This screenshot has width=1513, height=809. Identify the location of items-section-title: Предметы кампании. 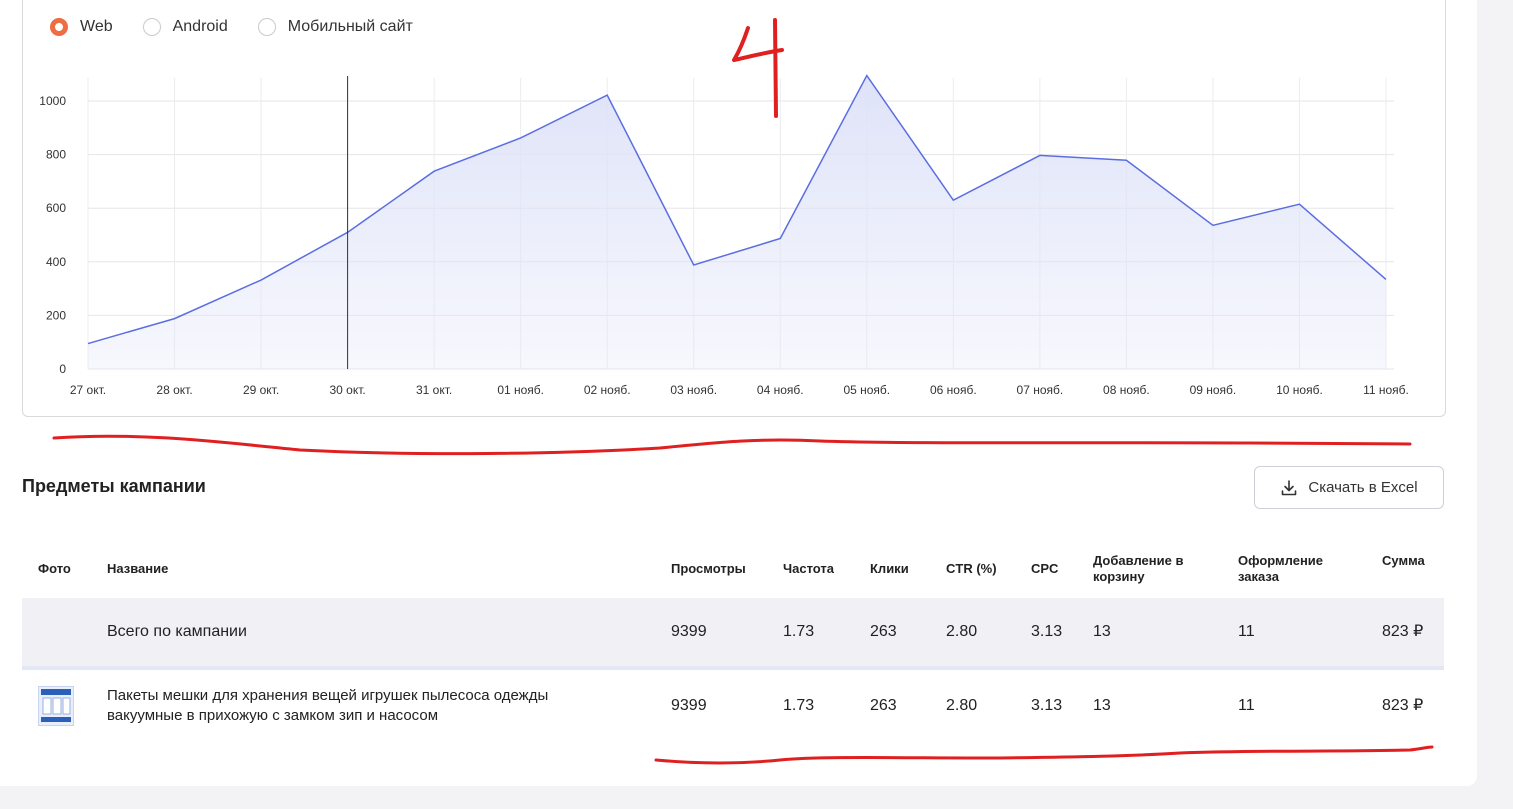
(114, 486).